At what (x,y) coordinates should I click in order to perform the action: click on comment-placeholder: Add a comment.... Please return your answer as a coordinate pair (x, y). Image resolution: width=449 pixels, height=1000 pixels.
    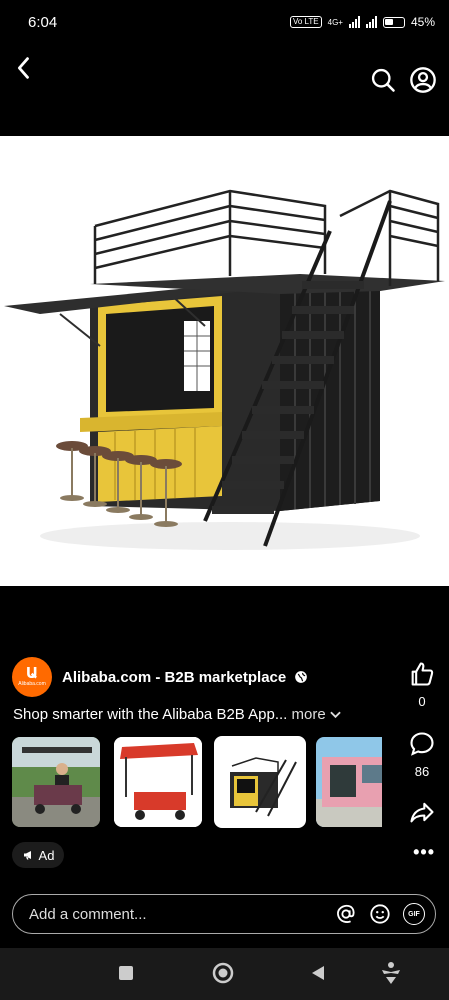
    Looking at the image, I should click on (182, 914).